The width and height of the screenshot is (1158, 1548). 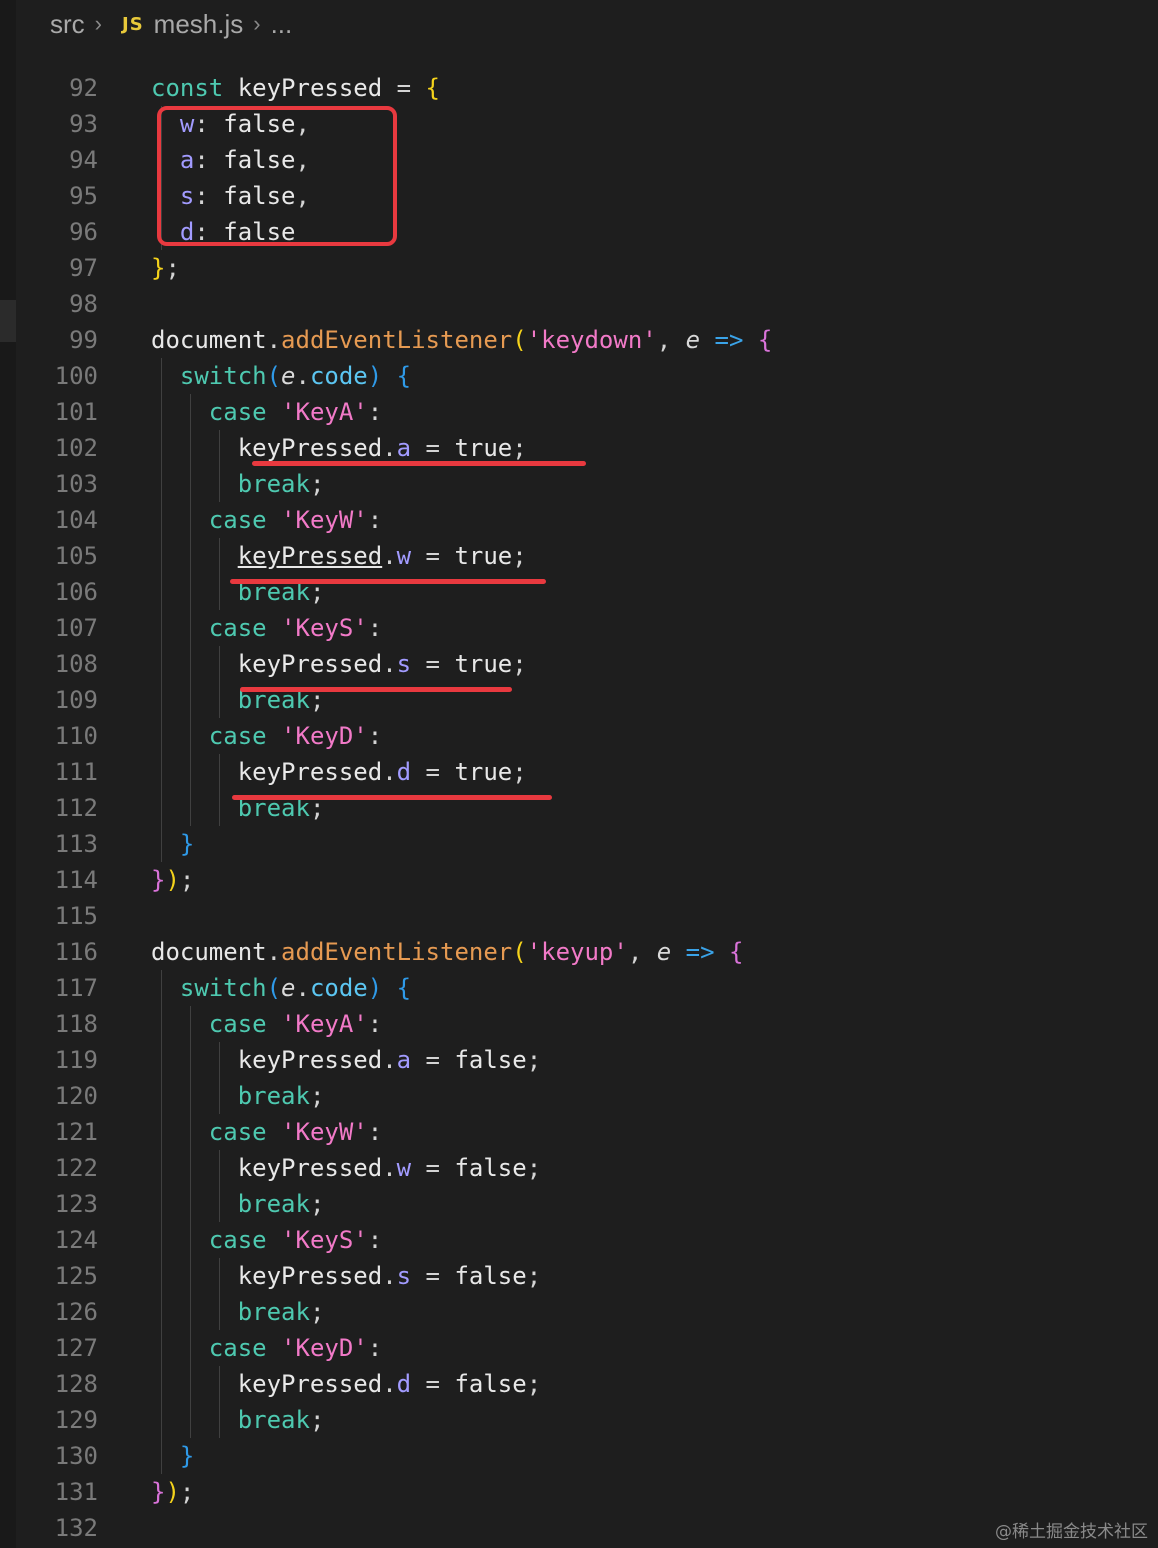 I want to click on code-line: 109 break;, so click(x=579, y=700).